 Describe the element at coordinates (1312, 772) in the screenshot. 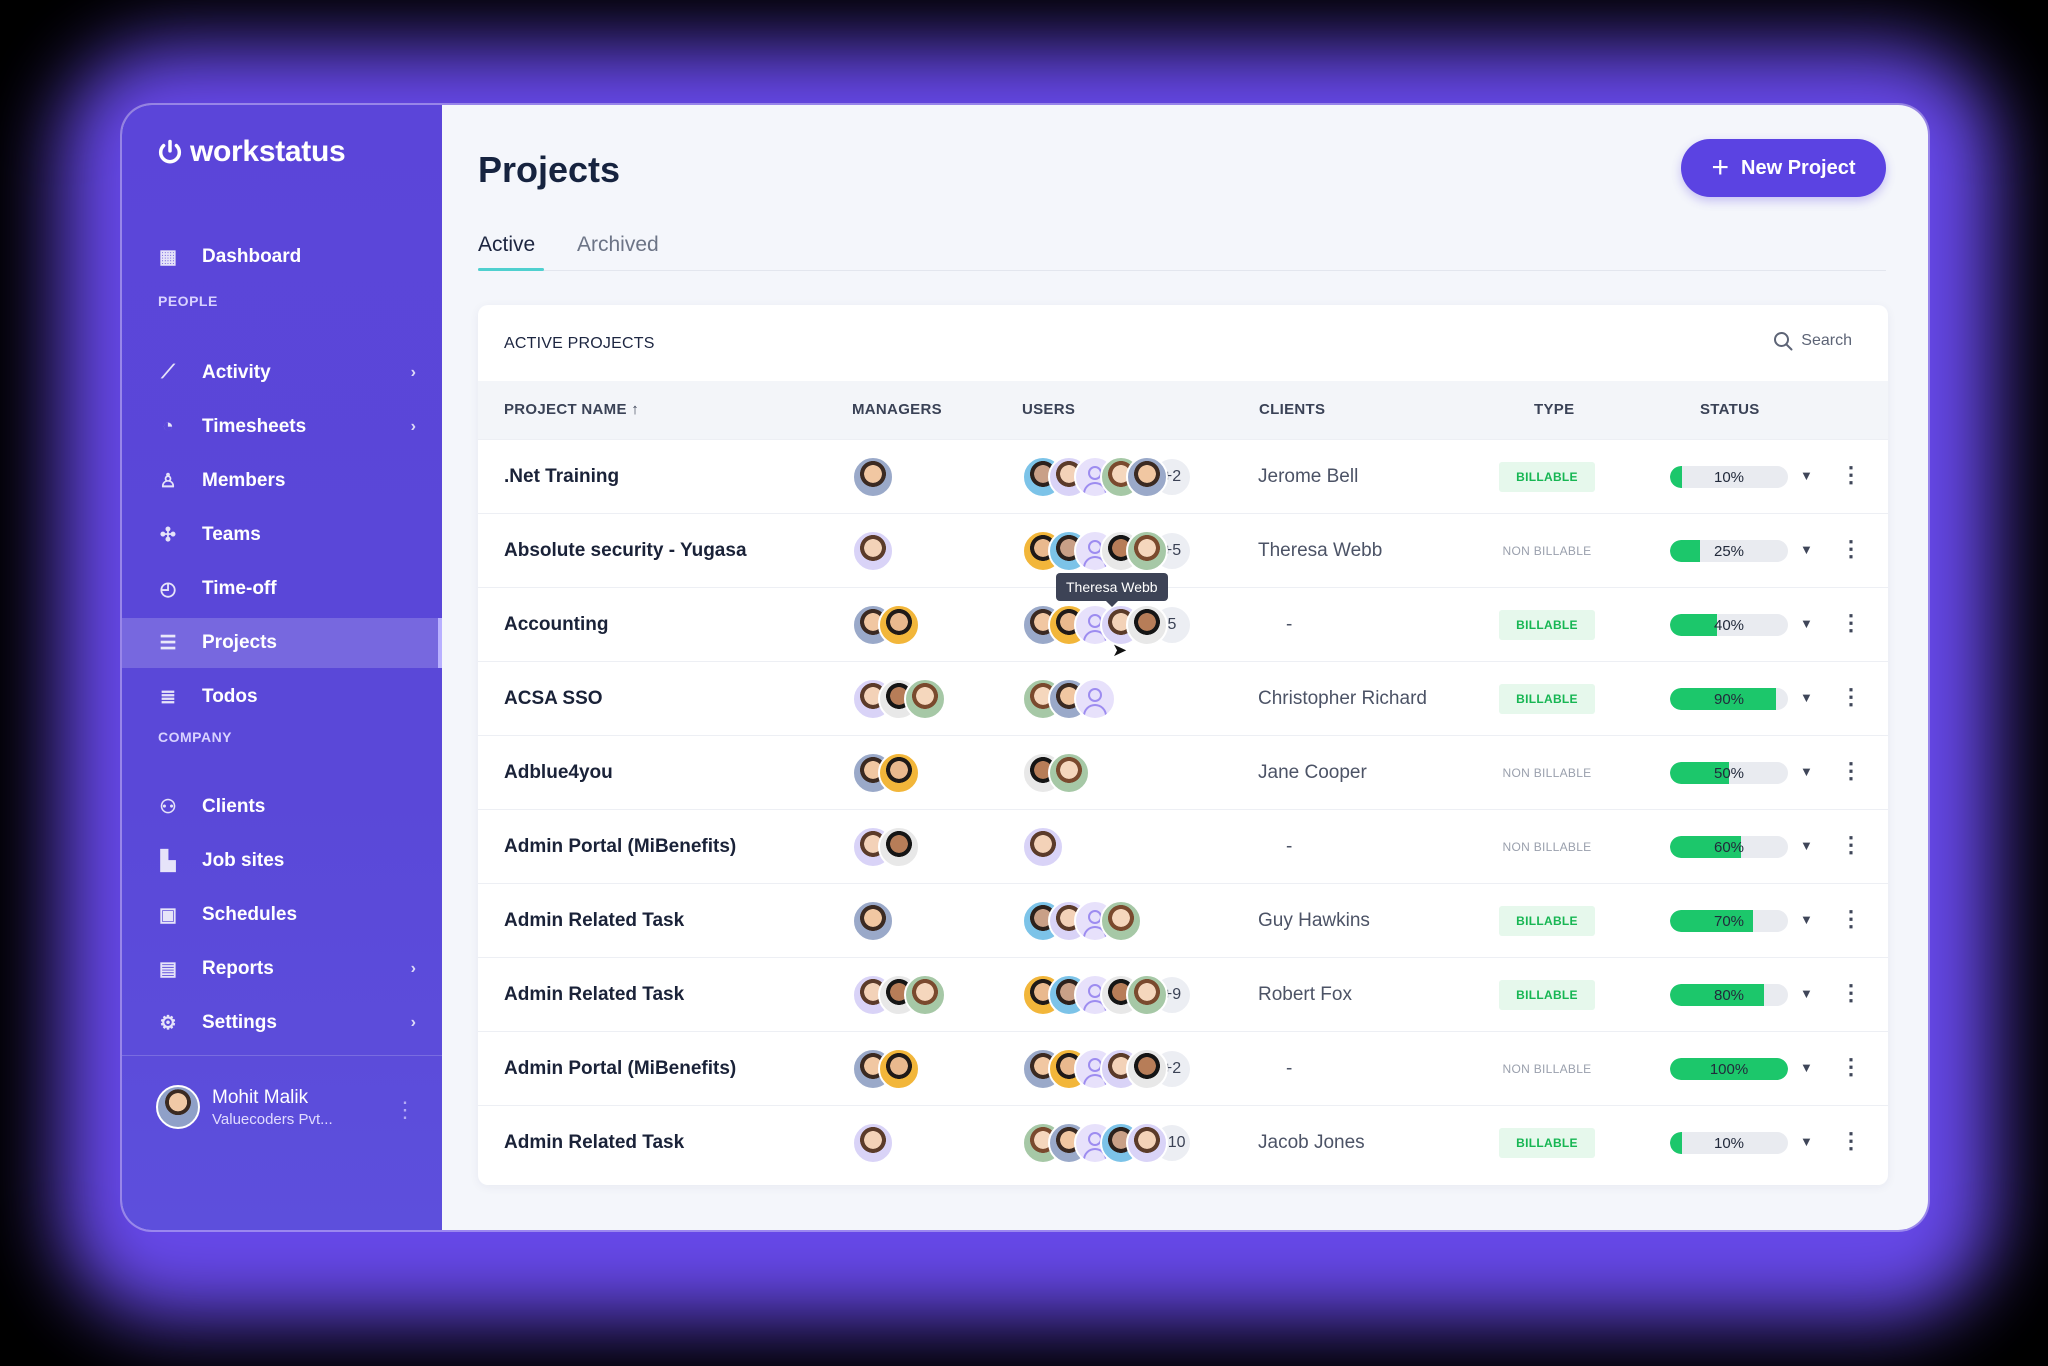

I see `client-name: Jane Cooper` at that location.